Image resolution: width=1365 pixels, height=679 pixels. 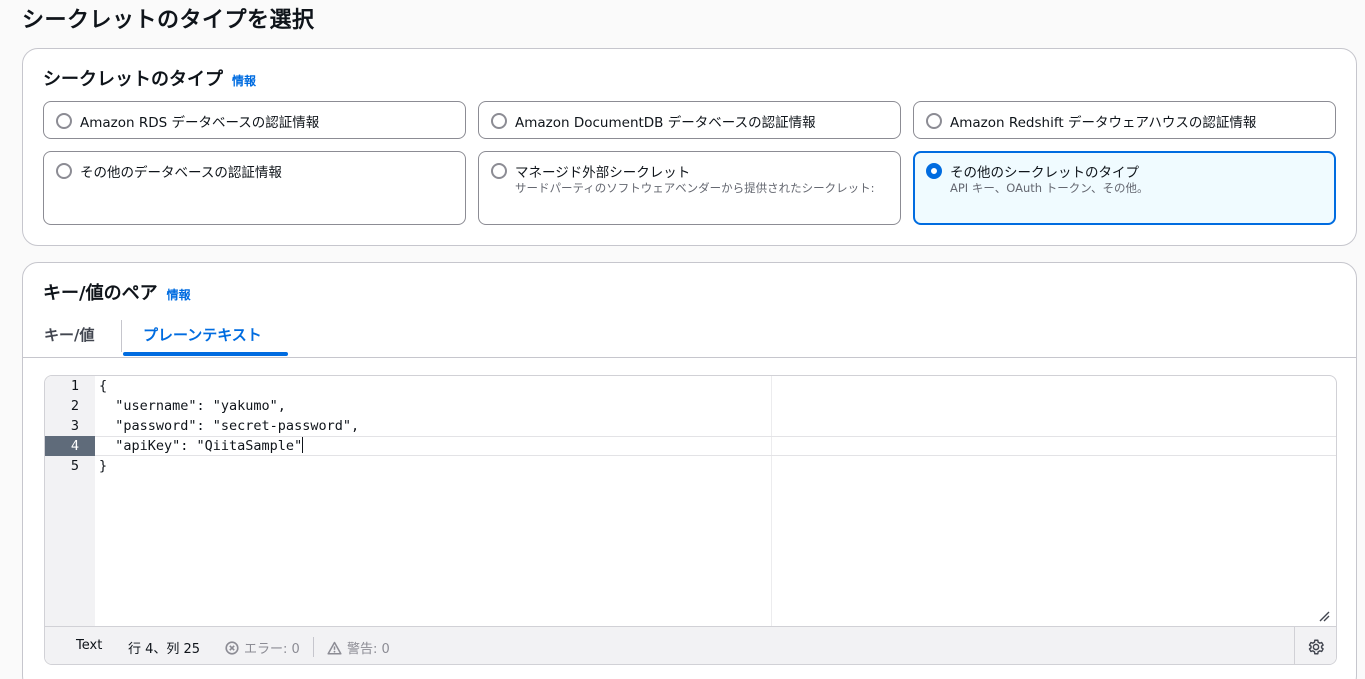 What do you see at coordinates (179, 294) in the screenshot?
I see `key-value-info-link: 情報` at bounding box center [179, 294].